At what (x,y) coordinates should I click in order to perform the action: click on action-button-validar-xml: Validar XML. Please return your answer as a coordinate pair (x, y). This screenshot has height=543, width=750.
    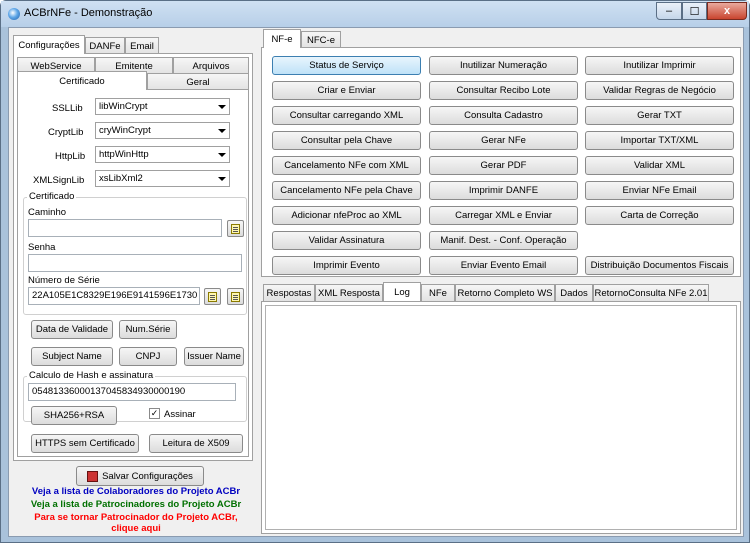
    Looking at the image, I should click on (659, 165).